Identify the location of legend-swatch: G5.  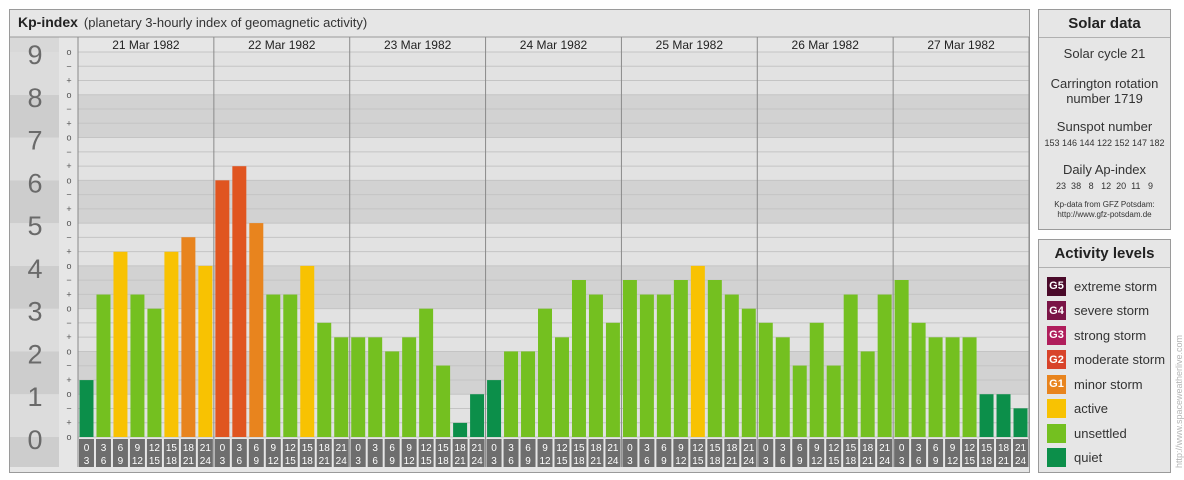
(1056, 286).